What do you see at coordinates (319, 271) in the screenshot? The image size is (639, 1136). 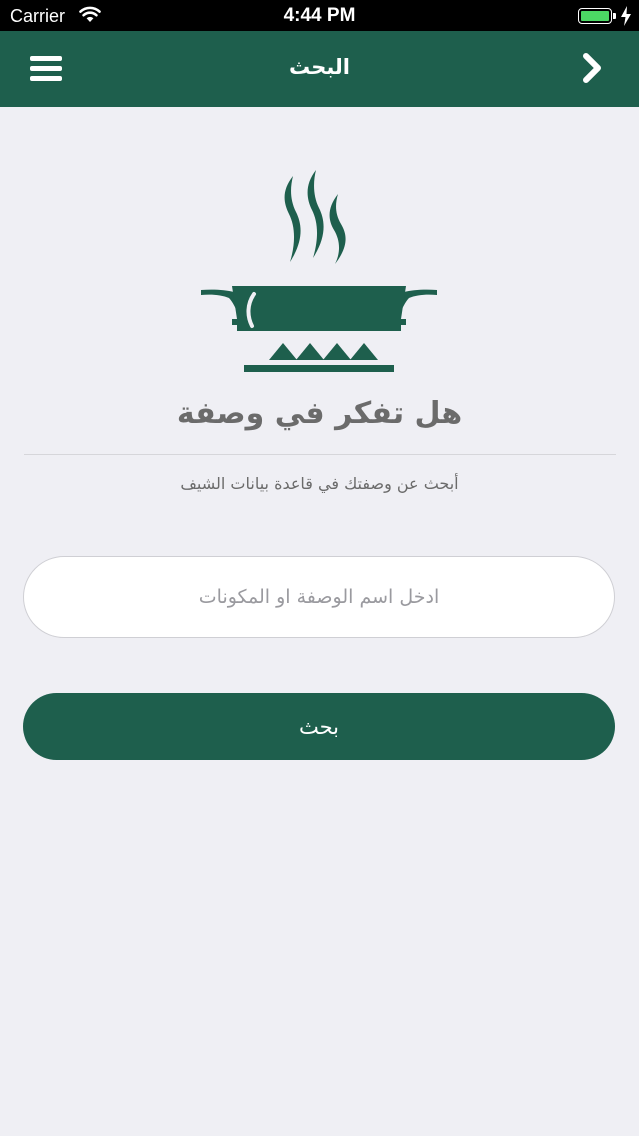 I see `steaming-pot-on-stove-icon` at bounding box center [319, 271].